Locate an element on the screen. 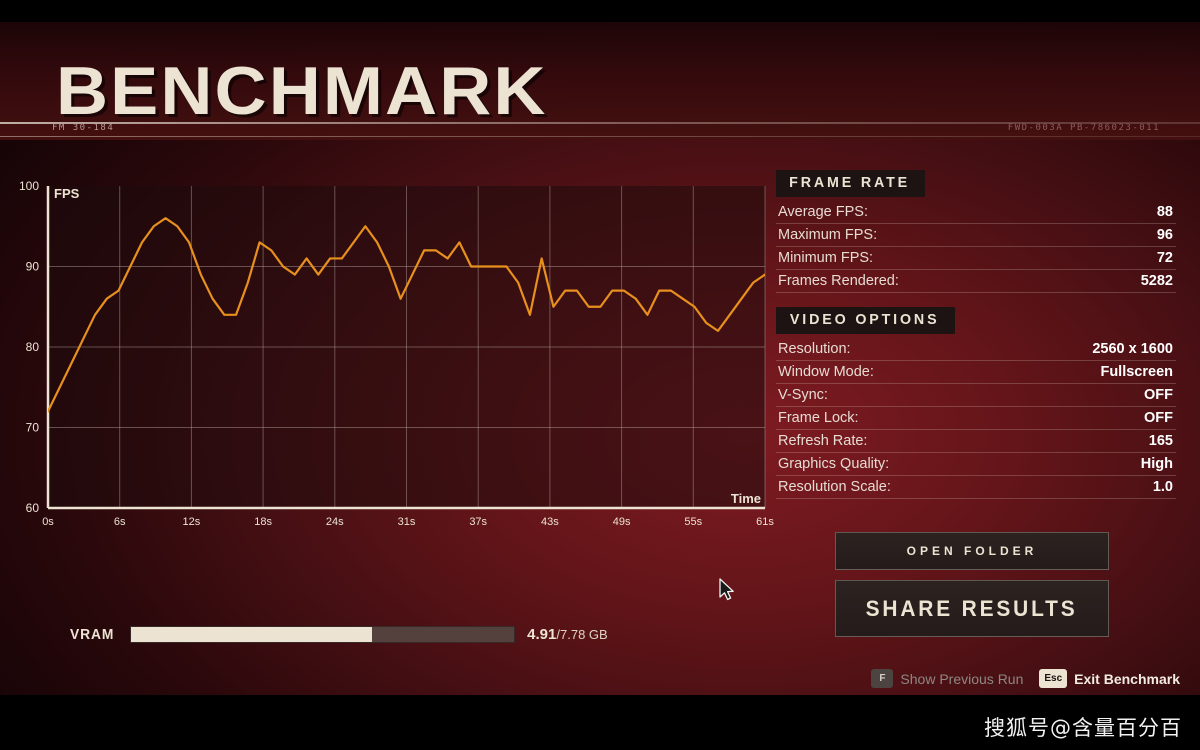  info-row: Average FPS: 88 is located at coordinates (976, 212).